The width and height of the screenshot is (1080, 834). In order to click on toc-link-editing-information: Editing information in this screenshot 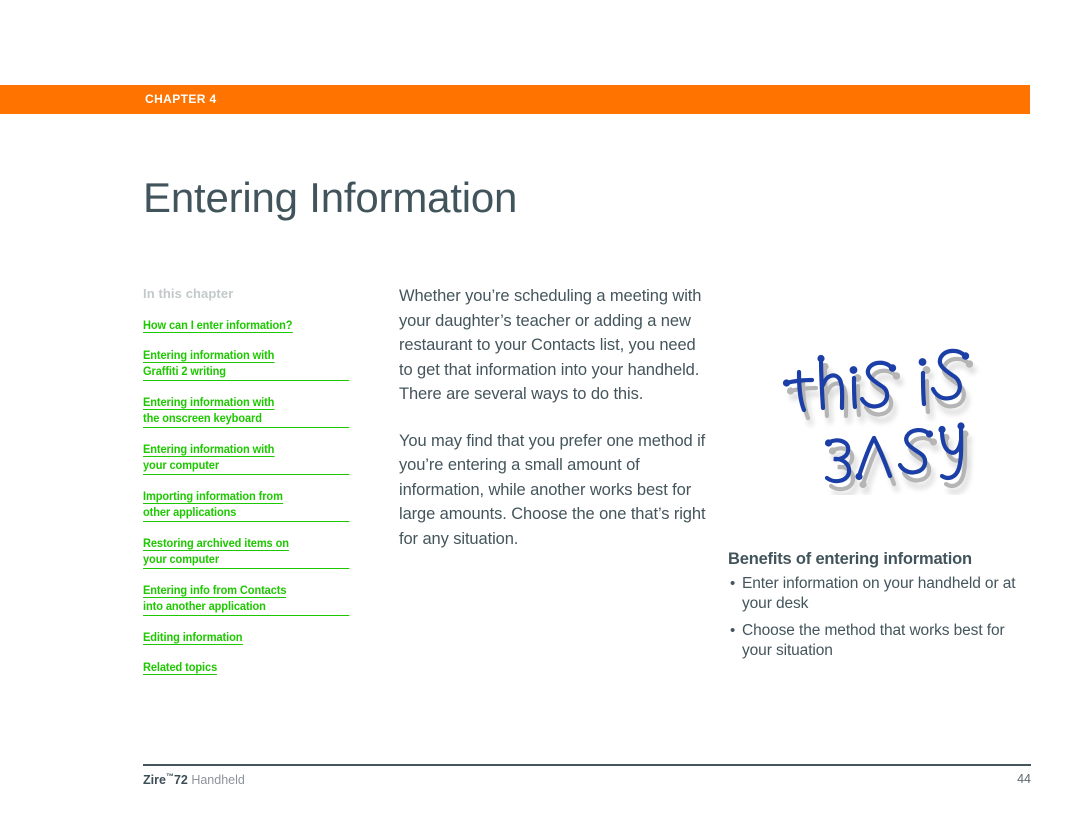, I will do `click(246, 638)`.